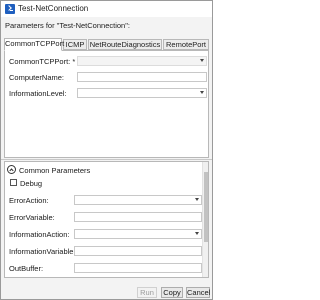 The width and height of the screenshot is (320, 300). I want to click on information-variable-input, so click(138, 251).